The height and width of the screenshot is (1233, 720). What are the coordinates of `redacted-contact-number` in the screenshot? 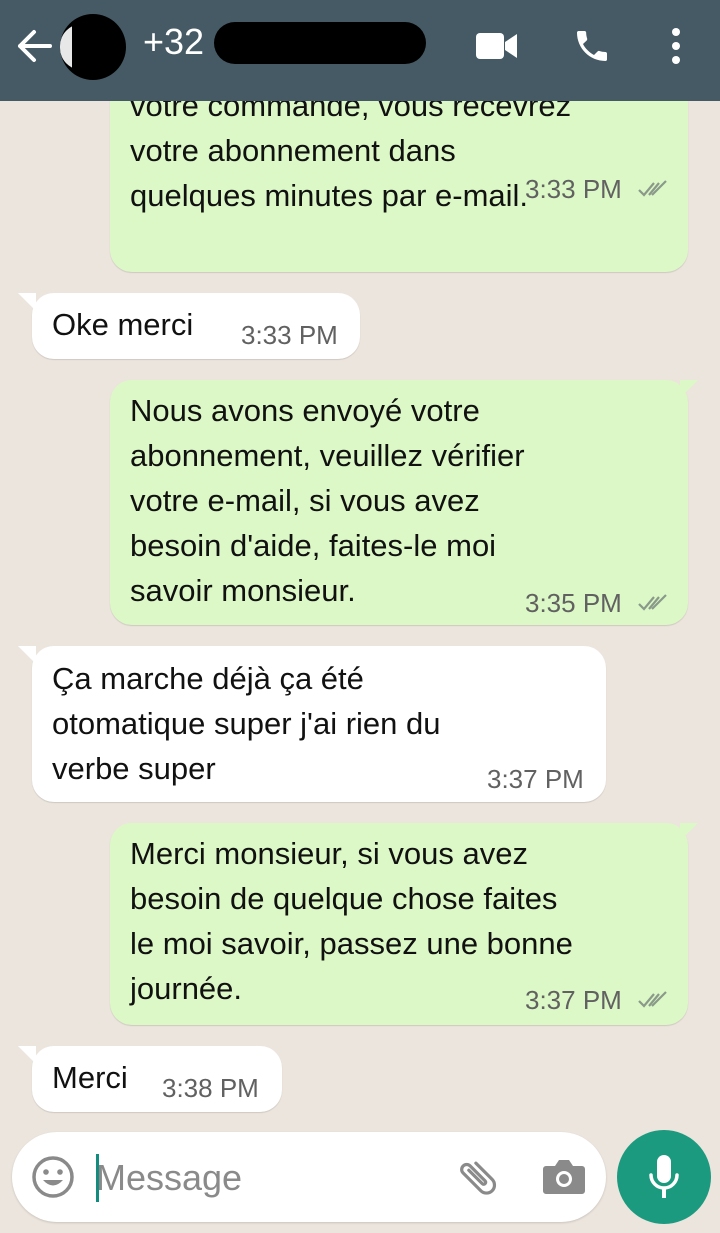 It's located at (320, 43).